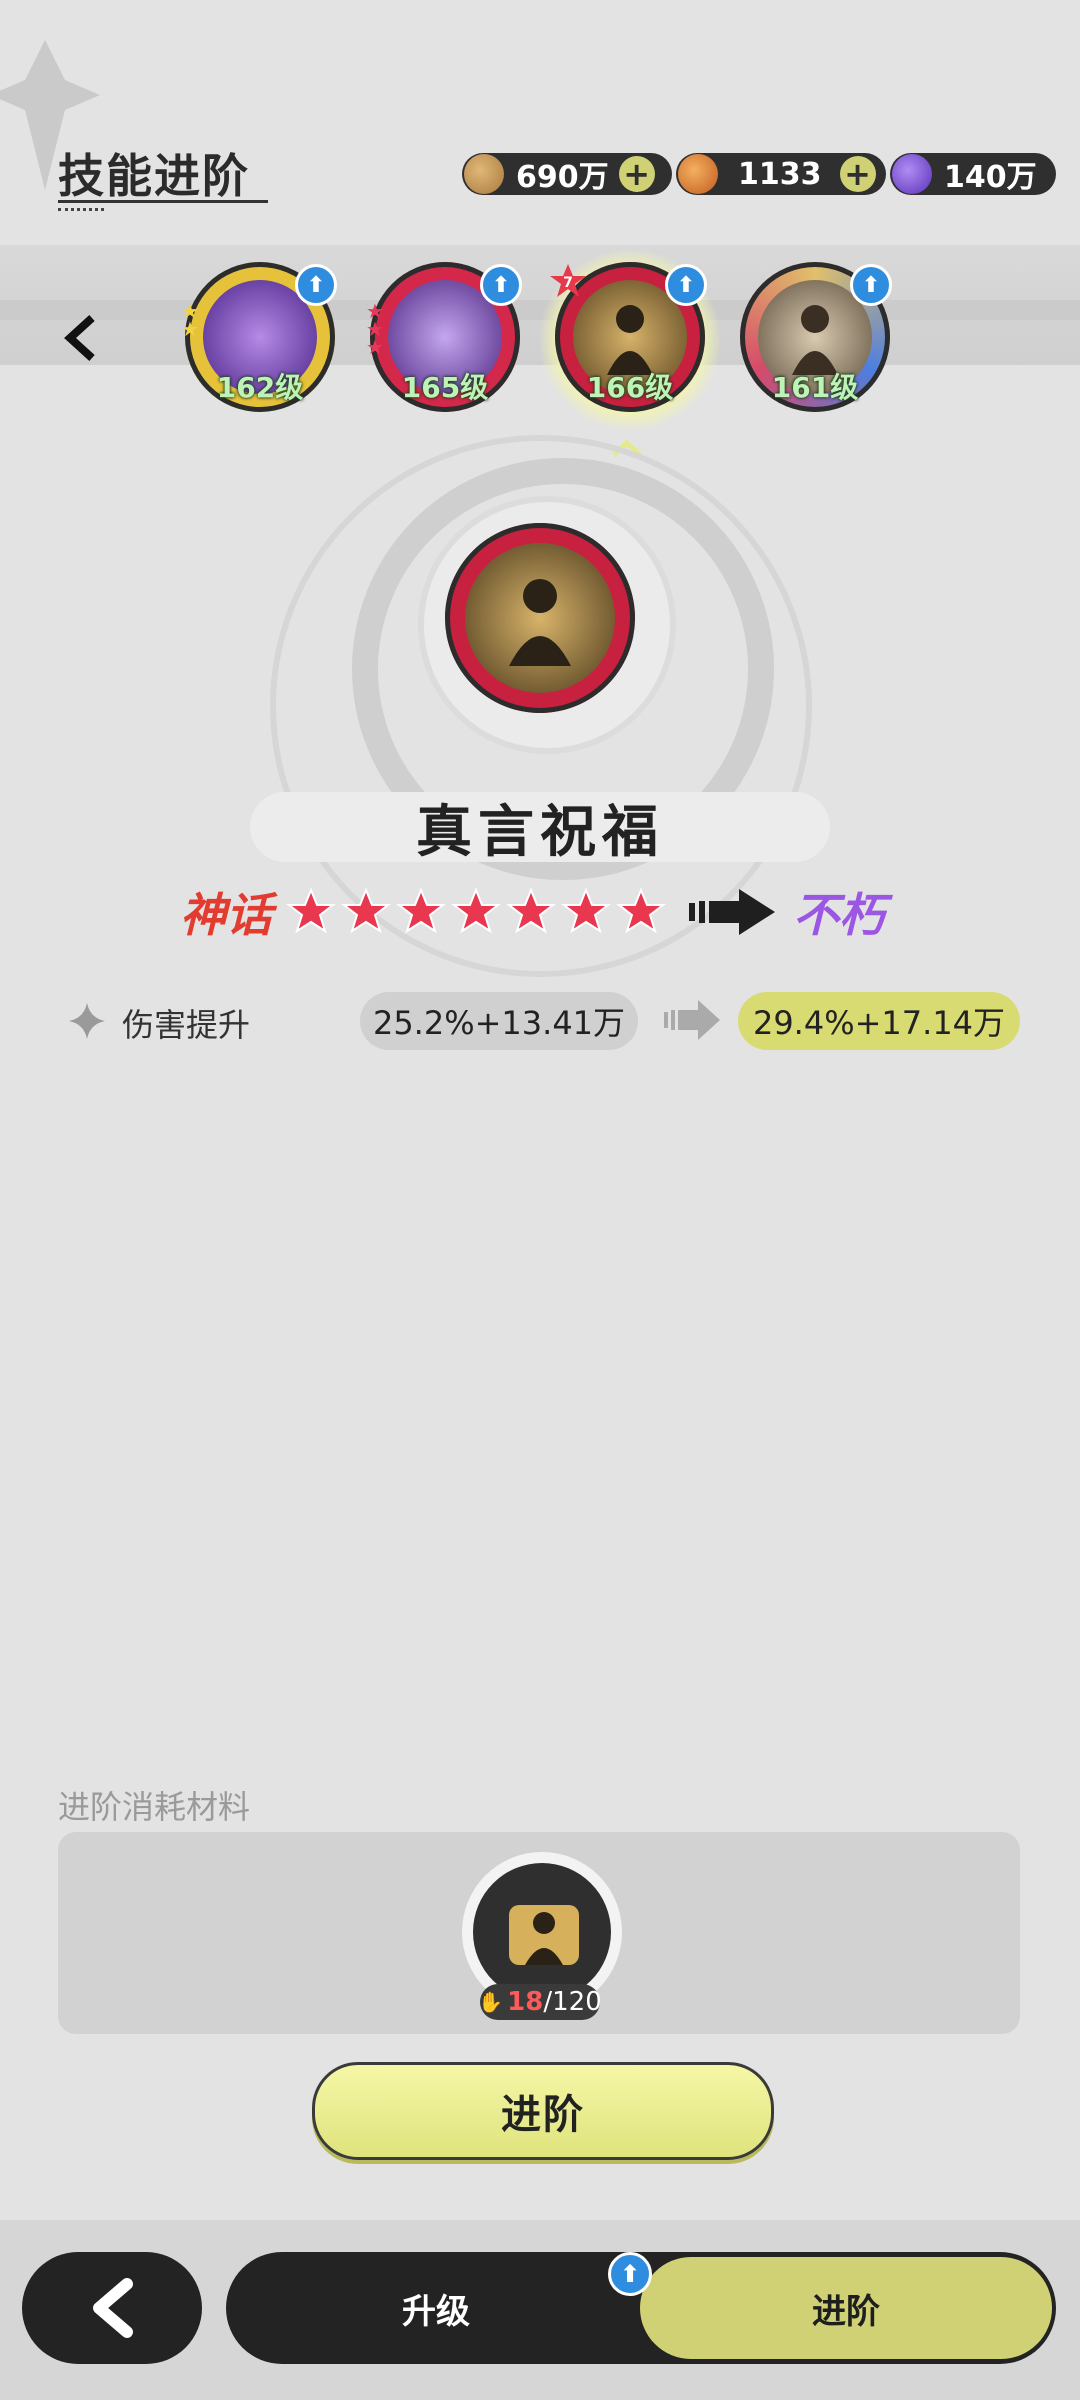 The width and height of the screenshot is (1080, 2400). Describe the element at coordinates (879, 1021) in the screenshot. I see `stat-next-value: 29.4%+17.14万` at that location.